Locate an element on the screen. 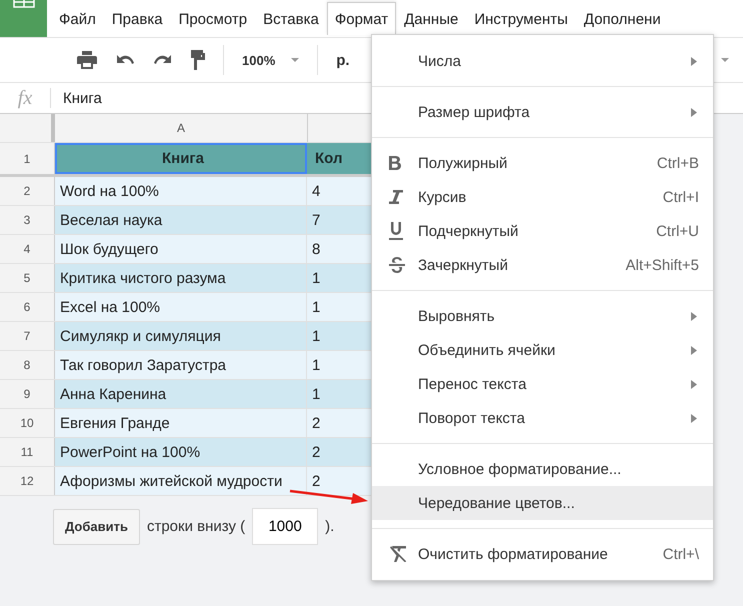  table-cell: PowerPoint на 100% is located at coordinates (181, 452).